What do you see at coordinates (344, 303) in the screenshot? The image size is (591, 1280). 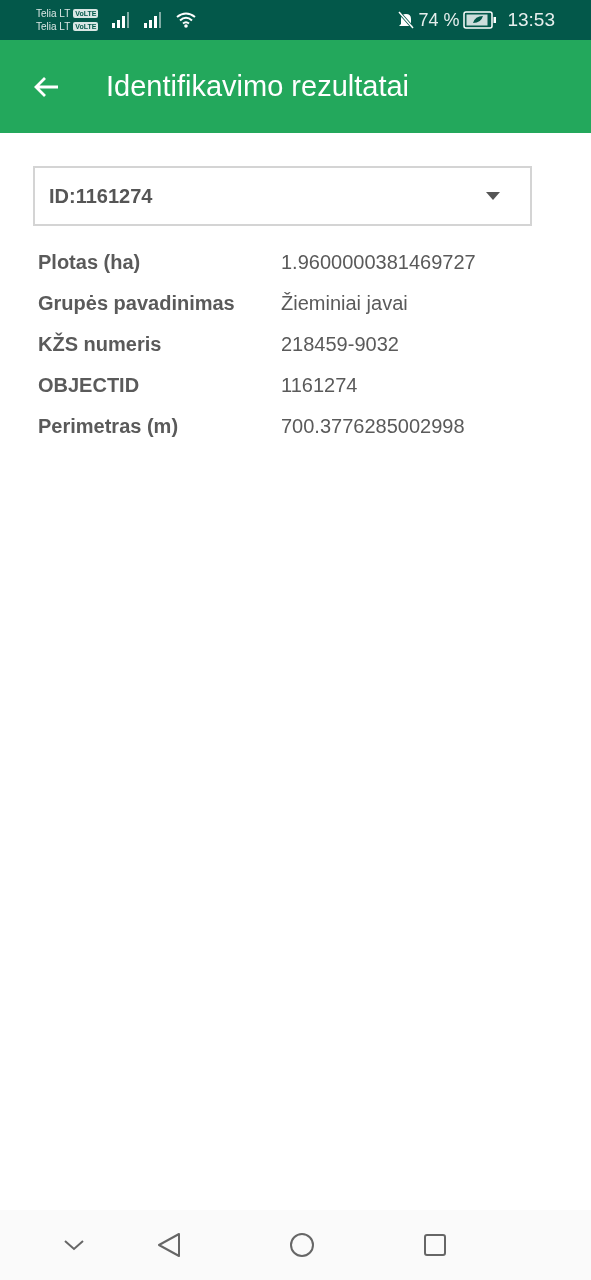 I see `attribute-value: Žieminiai javai` at bounding box center [344, 303].